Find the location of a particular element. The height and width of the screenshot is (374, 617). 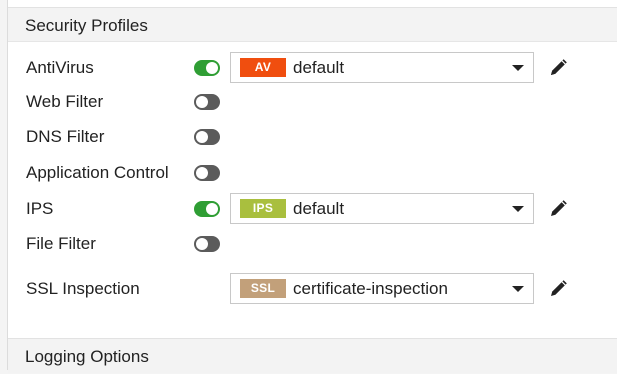

ips-edit-button is located at coordinates (558, 209).